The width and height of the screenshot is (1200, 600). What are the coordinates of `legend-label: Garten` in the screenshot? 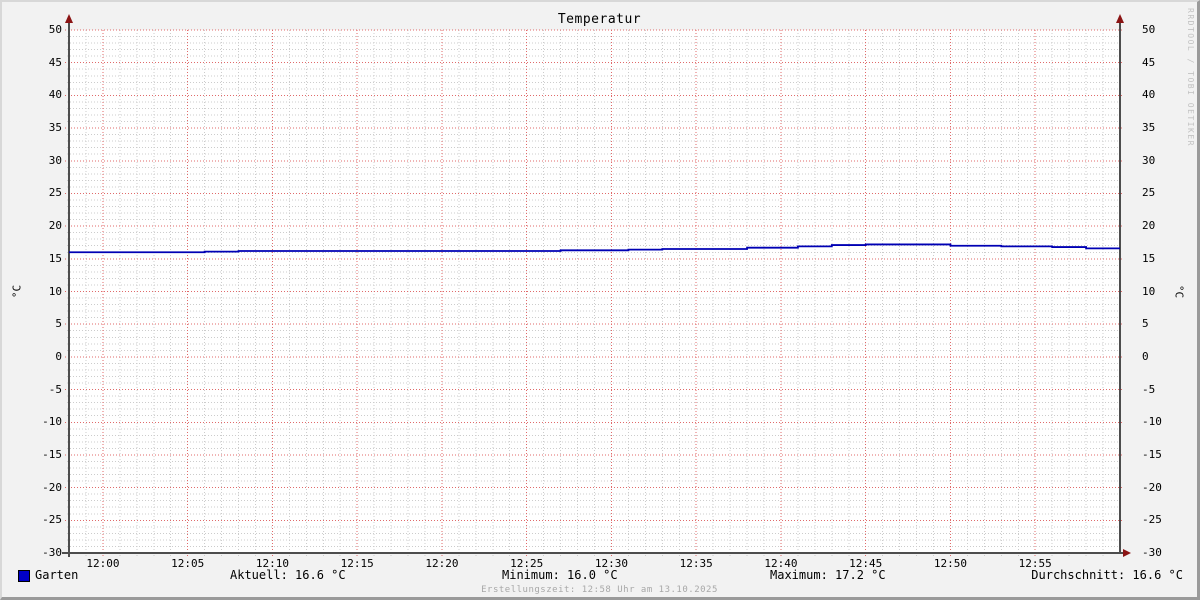 It's located at (57, 575).